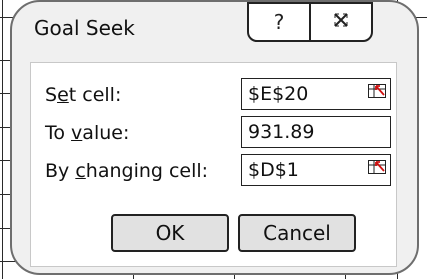 This screenshot has height=279, width=427. I want to click on close-button, so click(341, 22).